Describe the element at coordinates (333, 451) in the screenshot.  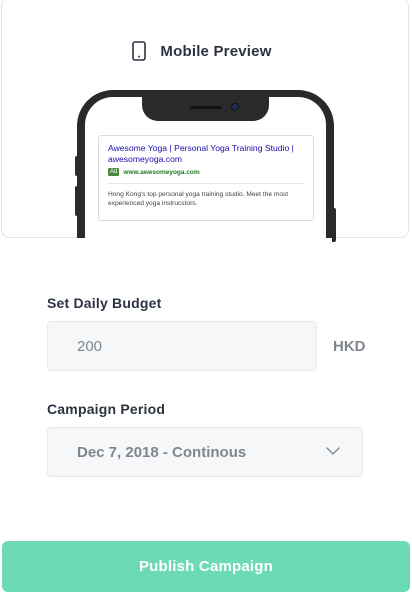
I see `chevron-down-icon` at that location.